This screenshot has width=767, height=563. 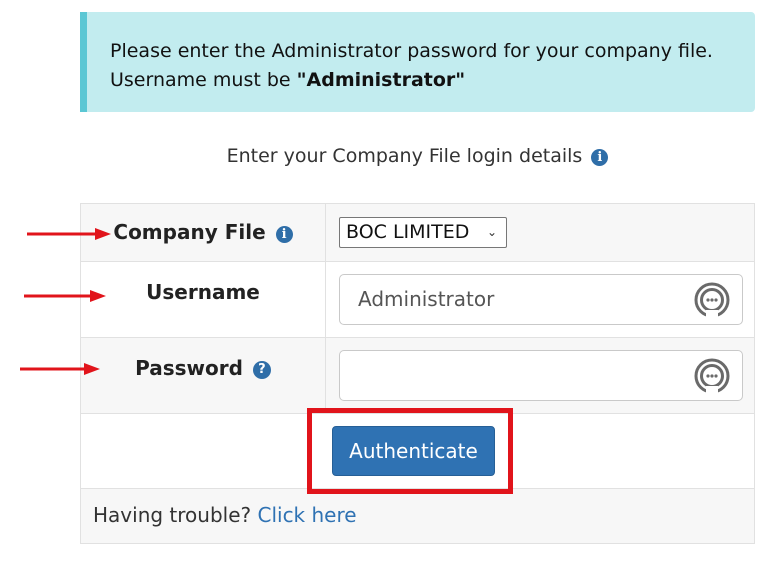 I want to click on alert-line-2: Username must be "Administrator", so click(x=432, y=80).